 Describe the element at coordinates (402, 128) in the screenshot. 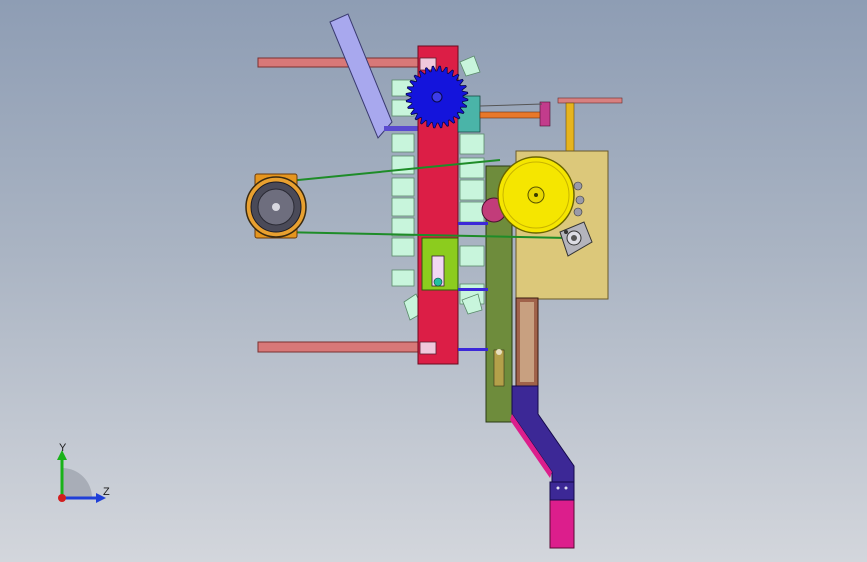

I see `arm-link-rod` at that location.